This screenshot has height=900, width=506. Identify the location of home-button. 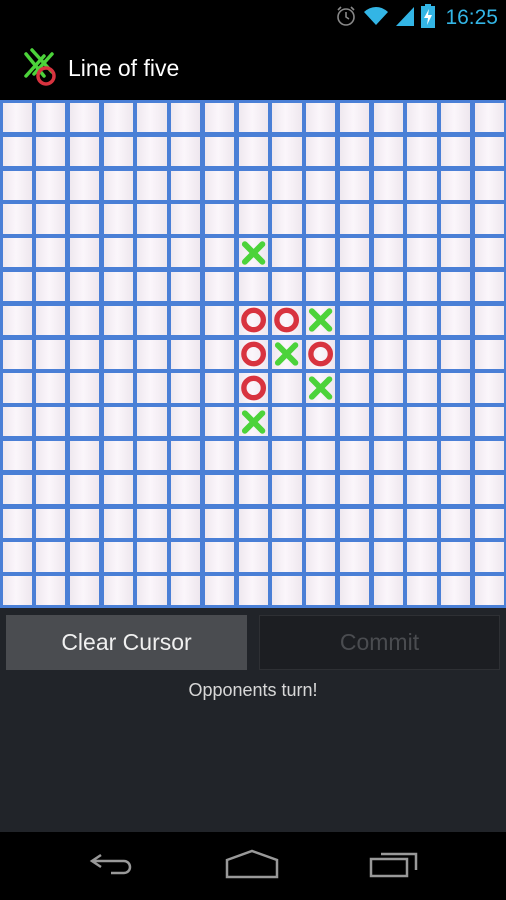
(252, 866).